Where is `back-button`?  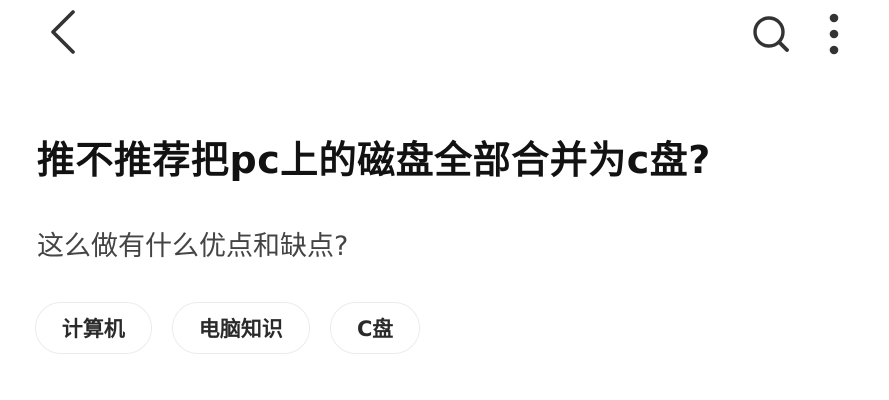
back-button is located at coordinates (63, 32).